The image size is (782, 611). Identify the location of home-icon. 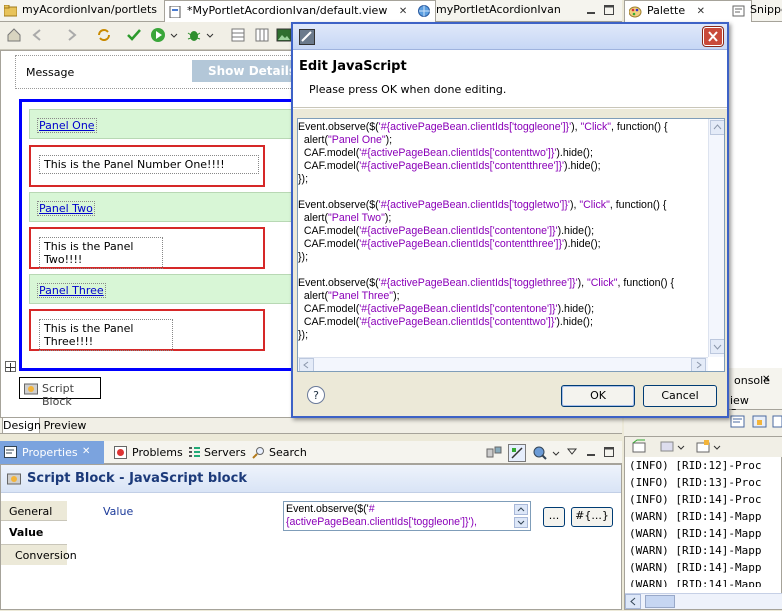
(14, 35).